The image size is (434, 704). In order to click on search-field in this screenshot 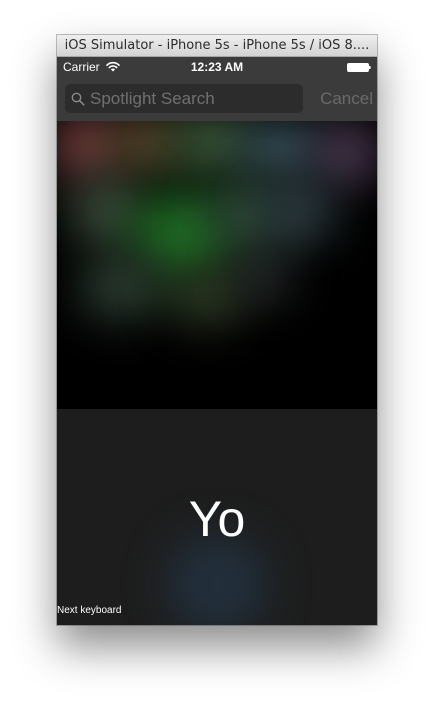, I will do `click(184, 98)`.